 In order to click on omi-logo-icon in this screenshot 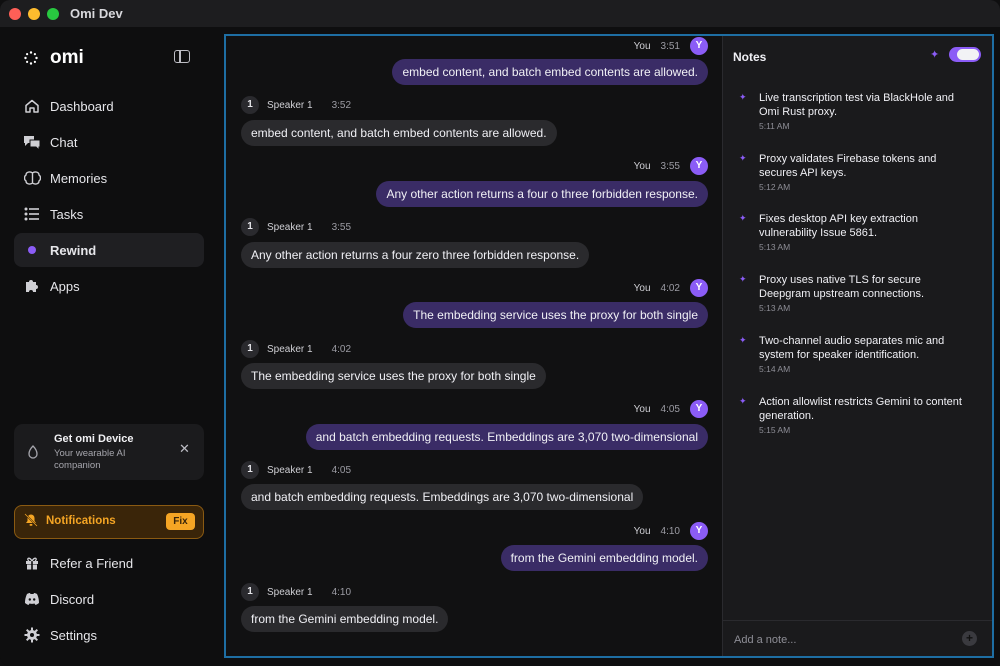, I will do `click(31, 58)`.